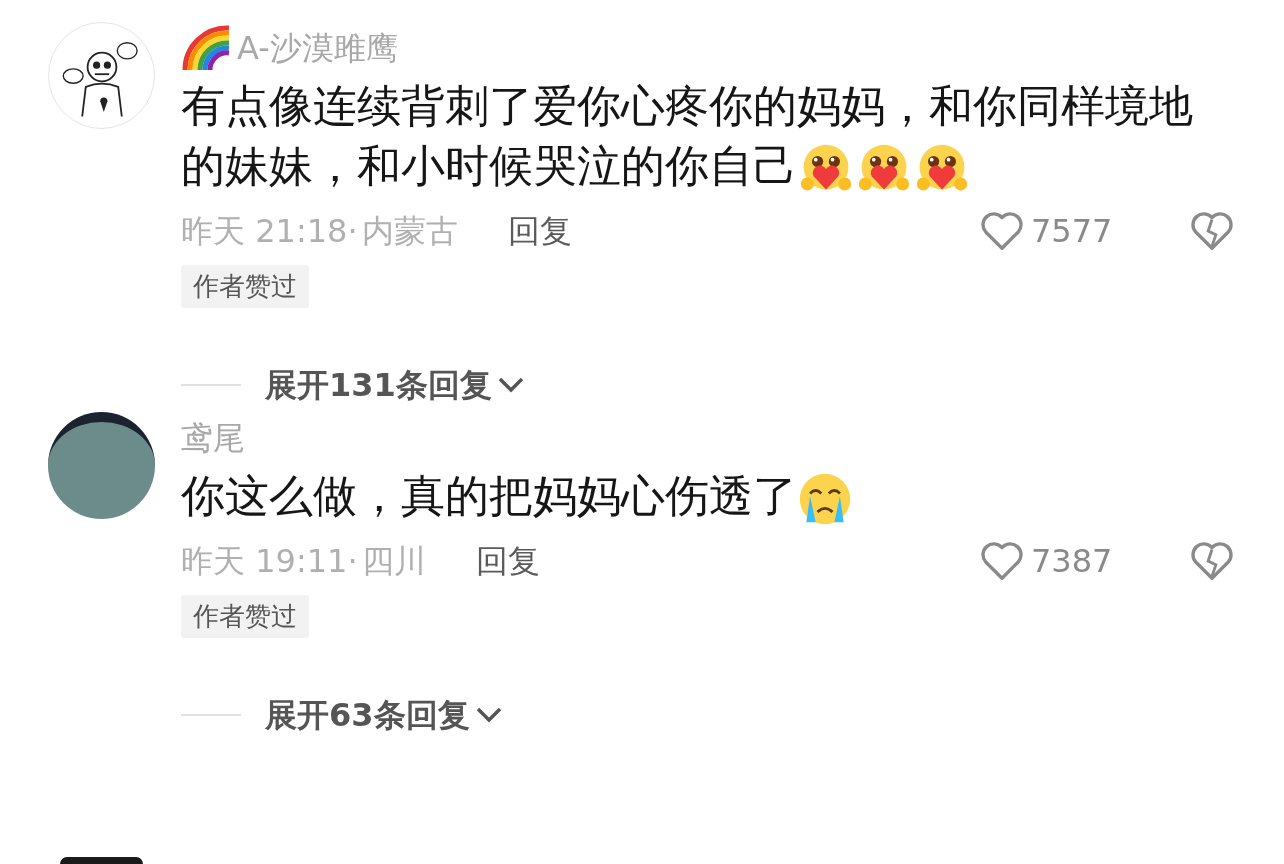 The height and width of the screenshot is (864, 1284). I want to click on expand-replies-button: 展开63条回复, so click(384, 715).